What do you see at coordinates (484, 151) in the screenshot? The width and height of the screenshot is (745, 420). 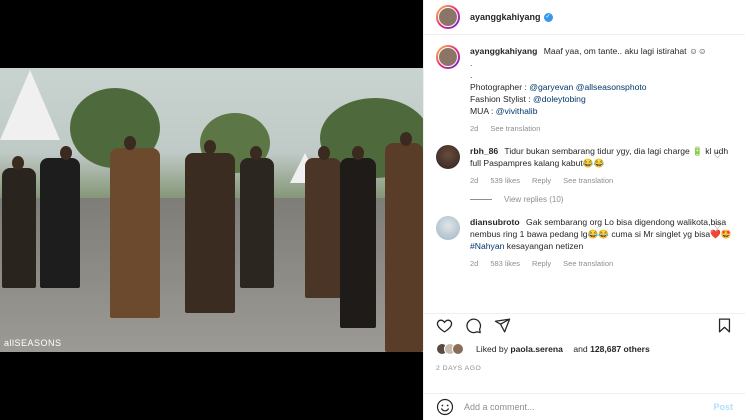 I see `comment-username: rbh_86` at bounding box center [484, 151].